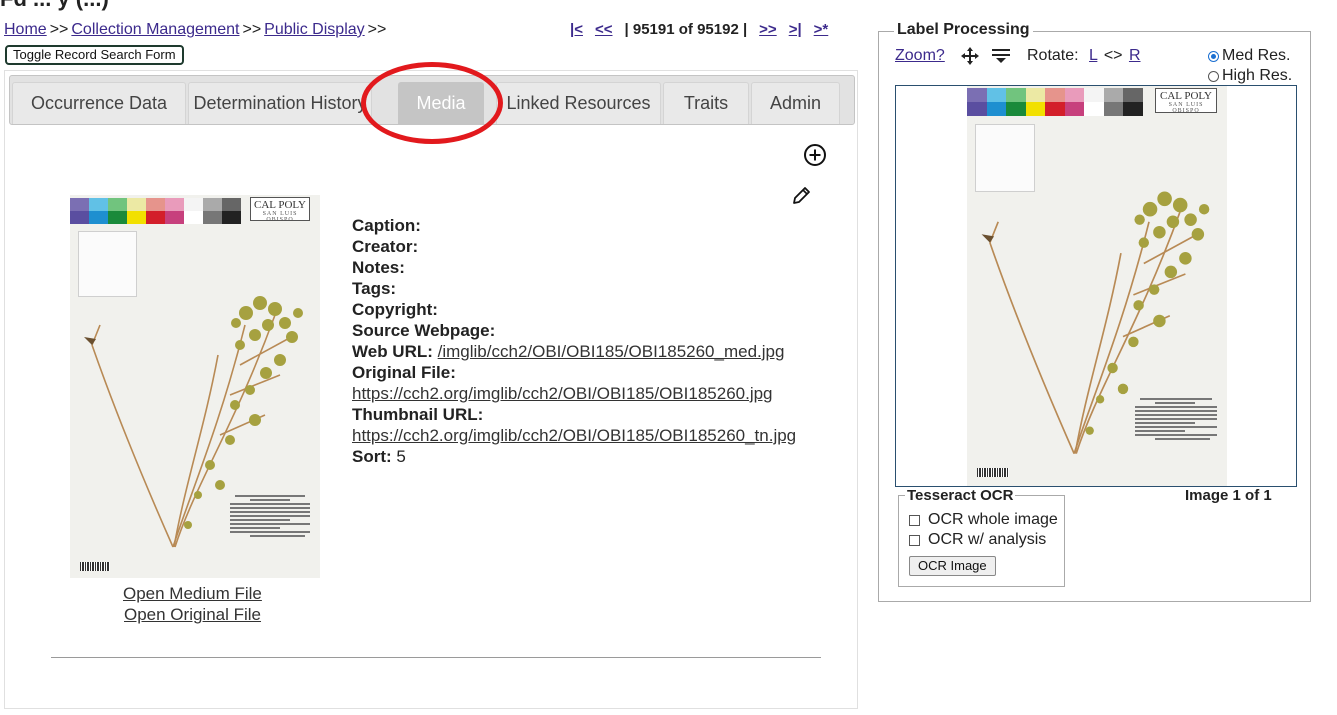  I want to click on high-res-label: High Res., so click(1257, 75).